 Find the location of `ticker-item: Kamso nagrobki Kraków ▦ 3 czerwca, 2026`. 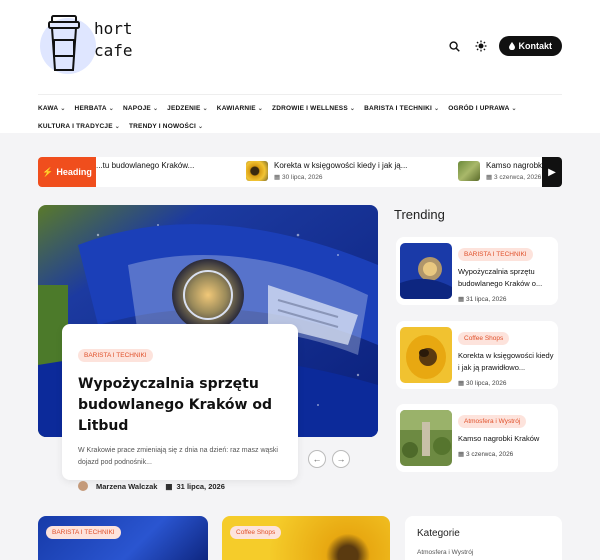

ticker-item: Kamso nagrobki Kraków ▦ 3 czerwca, 2026 is located at coordinates (500, 171).